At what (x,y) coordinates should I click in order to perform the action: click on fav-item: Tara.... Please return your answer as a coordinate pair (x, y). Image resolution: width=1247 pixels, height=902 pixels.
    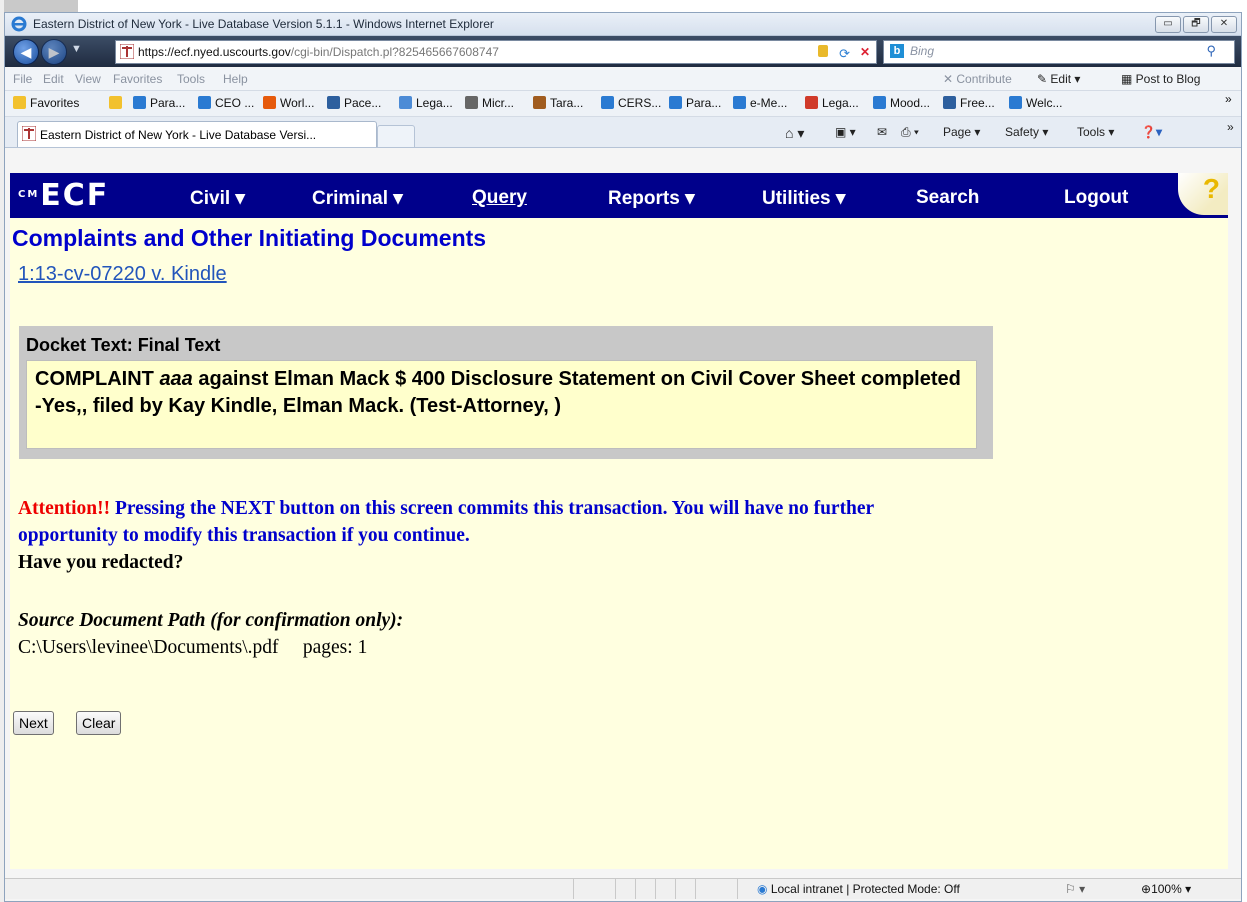
    Looking at the image, I should click on (558, 103).